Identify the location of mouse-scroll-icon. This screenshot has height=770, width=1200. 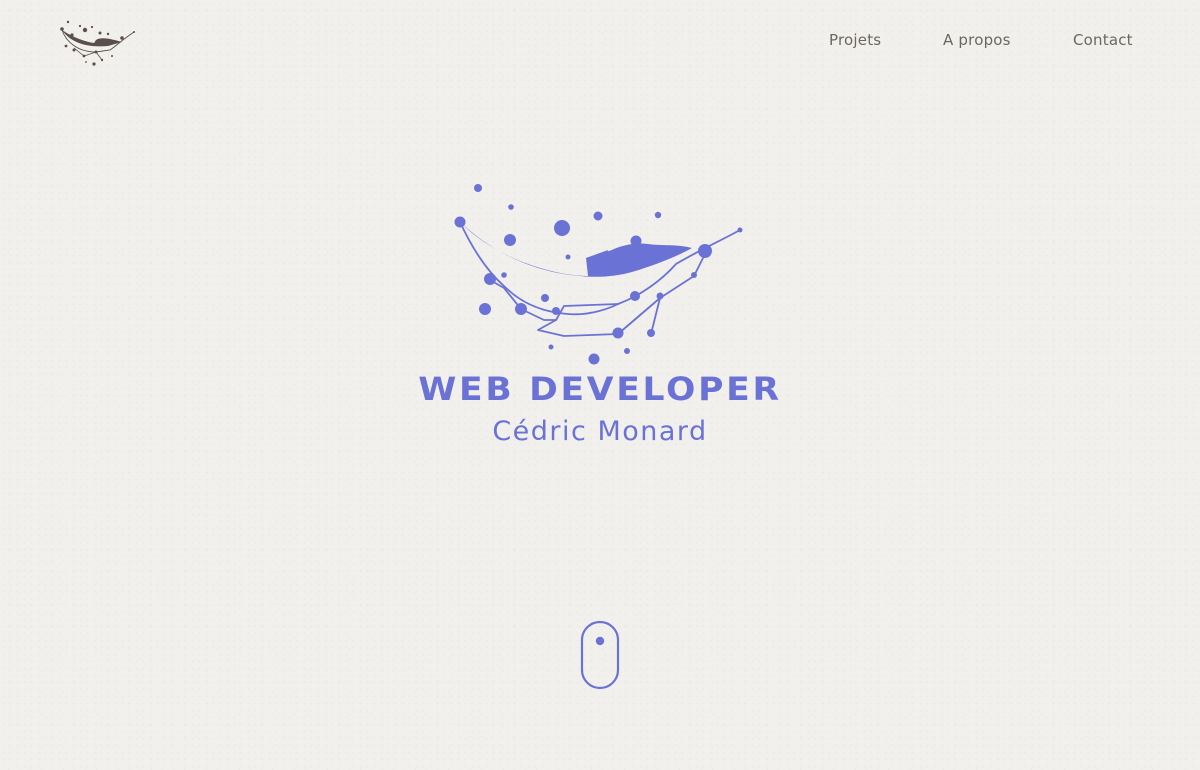
(600, 655).